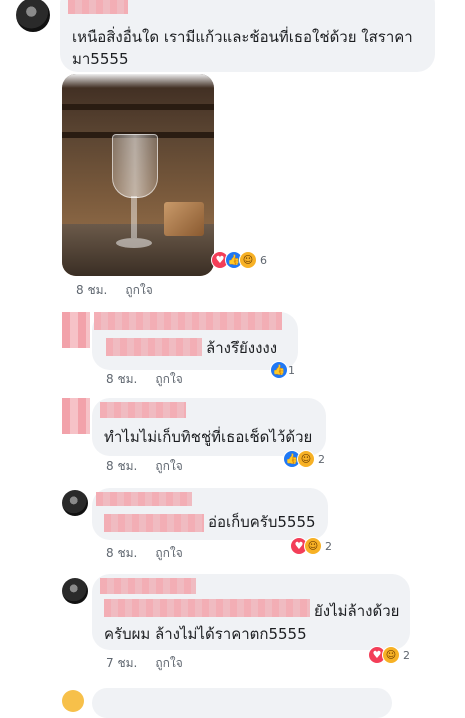  I want to click on reaction-summary: 👍 ☺ 2, so click(304, 459).